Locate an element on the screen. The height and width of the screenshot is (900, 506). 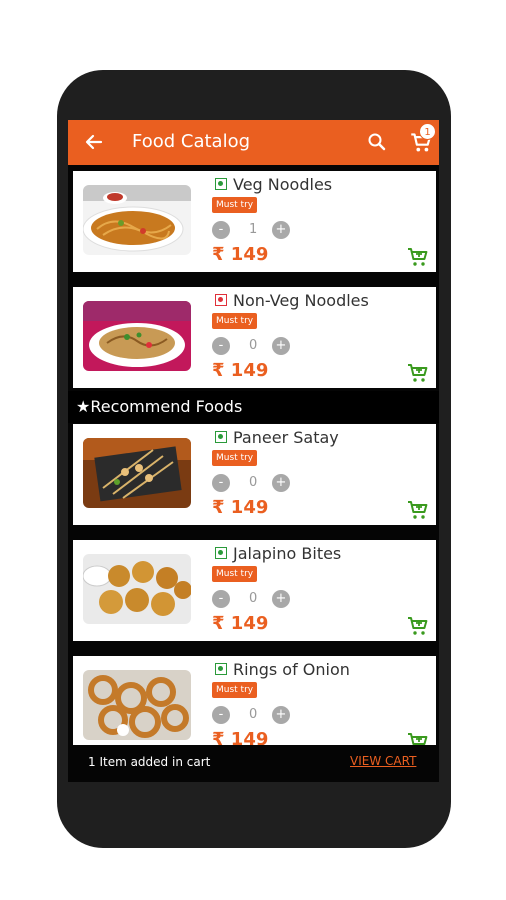
list-item: Veg Noodles Must try - 1 + ₹ 149 is located at coordinates (254, 221).